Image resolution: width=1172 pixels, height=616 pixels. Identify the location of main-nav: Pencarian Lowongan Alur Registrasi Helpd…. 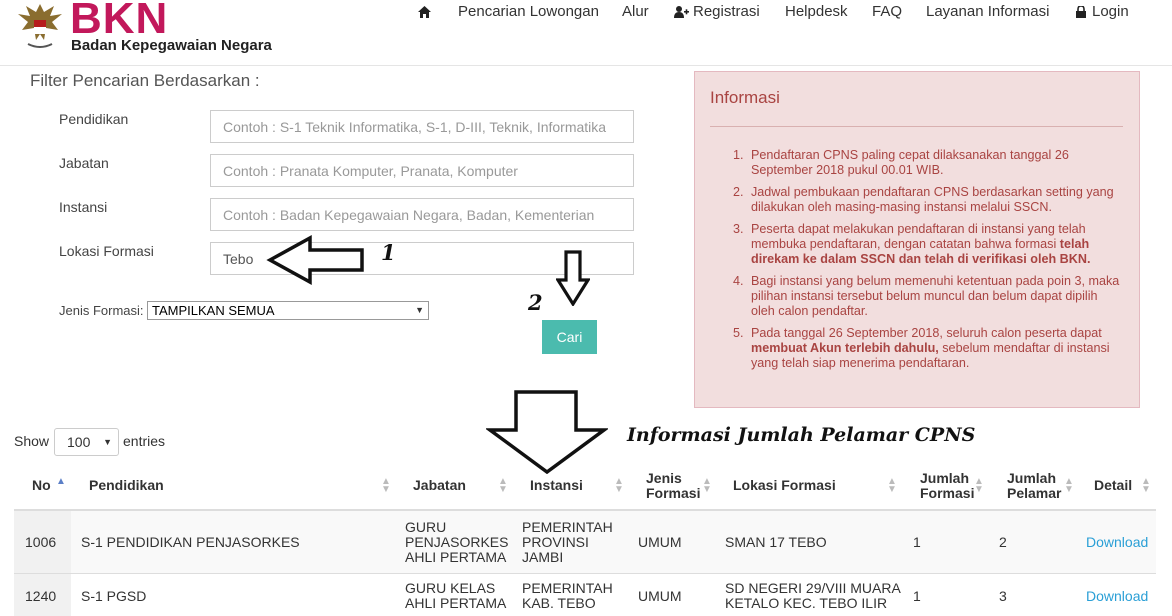
(782, 11).